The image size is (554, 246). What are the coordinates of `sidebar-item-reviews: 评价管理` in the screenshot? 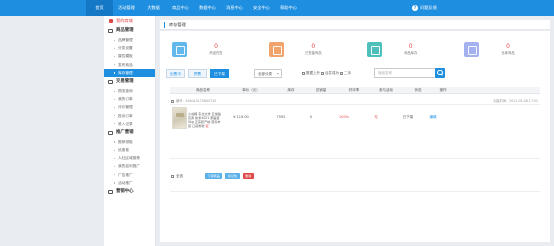 It's located at (129, 107).